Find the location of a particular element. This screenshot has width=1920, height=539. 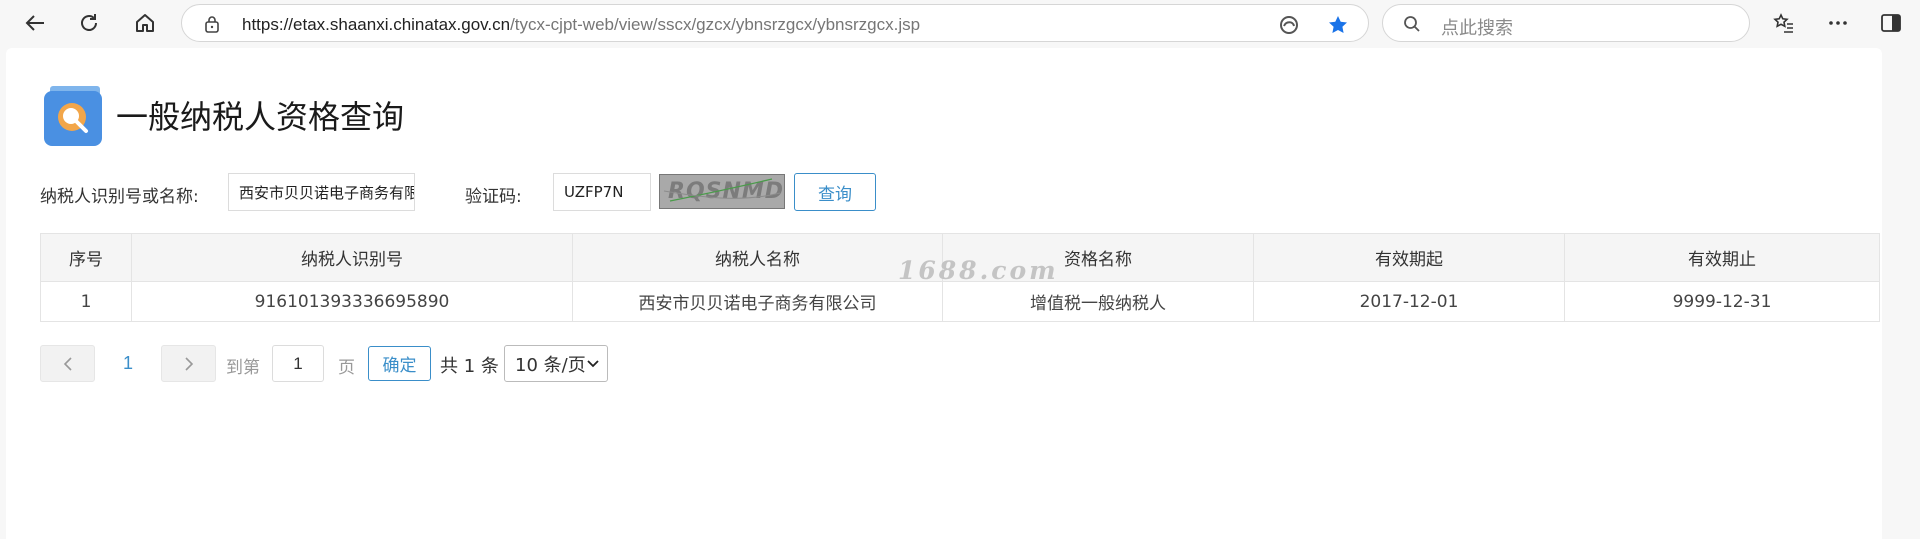

window-edge is located at coordinates (1902, 293).